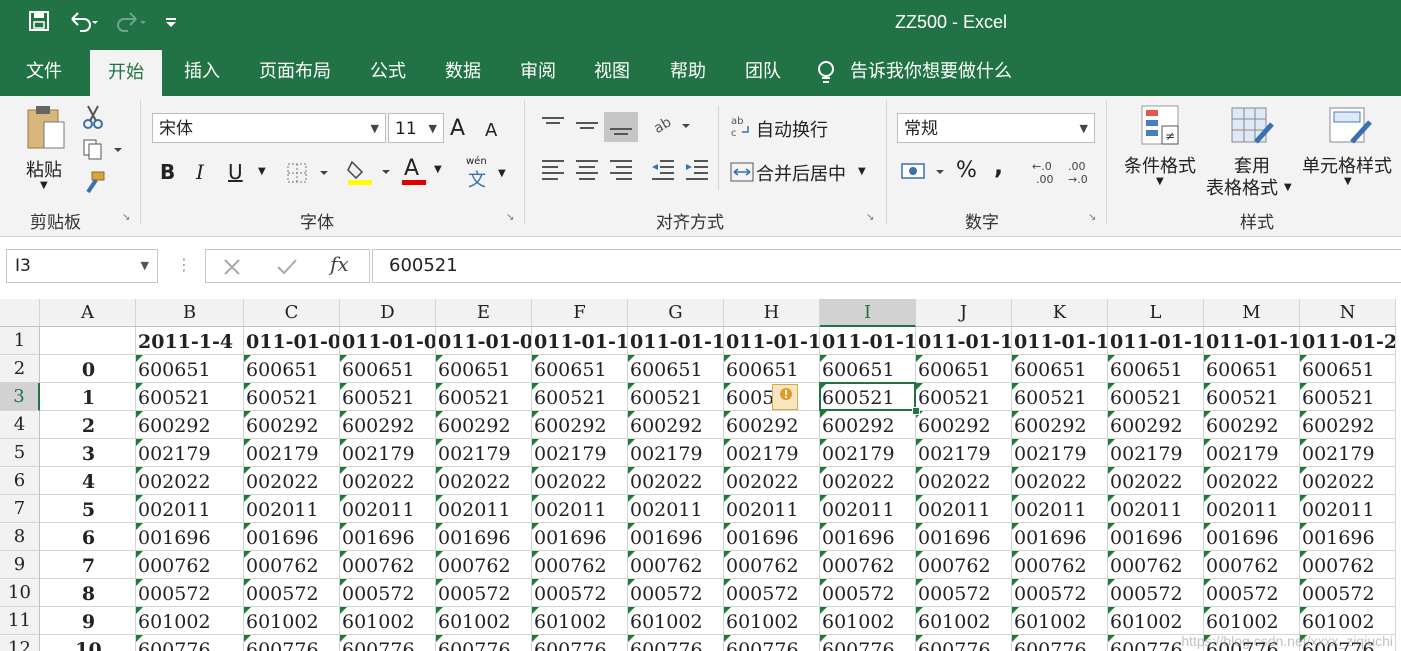  Describe the element at coordinates (1250, 152) in the screenshot. I see `format-as-table-button: 套用 表格格式 ▼` at that location.